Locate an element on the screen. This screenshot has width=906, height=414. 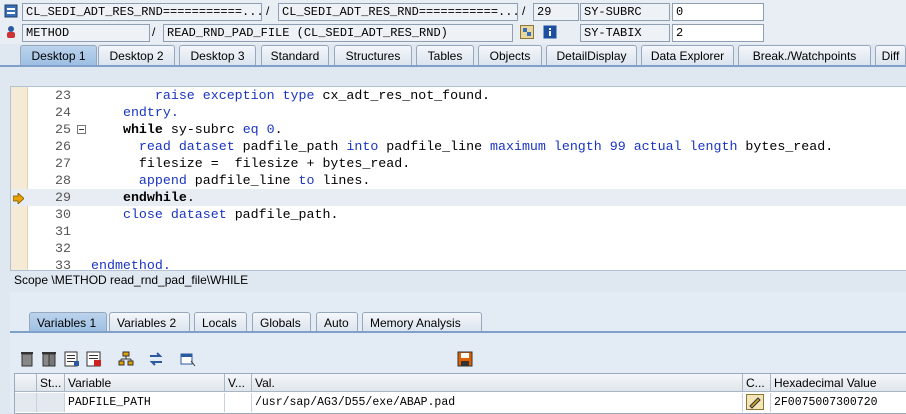
event-name-field: READ_RND_PAD_FILE (CL_SEDI_ADT_RES_RND) is located at coordinates (338, 33).